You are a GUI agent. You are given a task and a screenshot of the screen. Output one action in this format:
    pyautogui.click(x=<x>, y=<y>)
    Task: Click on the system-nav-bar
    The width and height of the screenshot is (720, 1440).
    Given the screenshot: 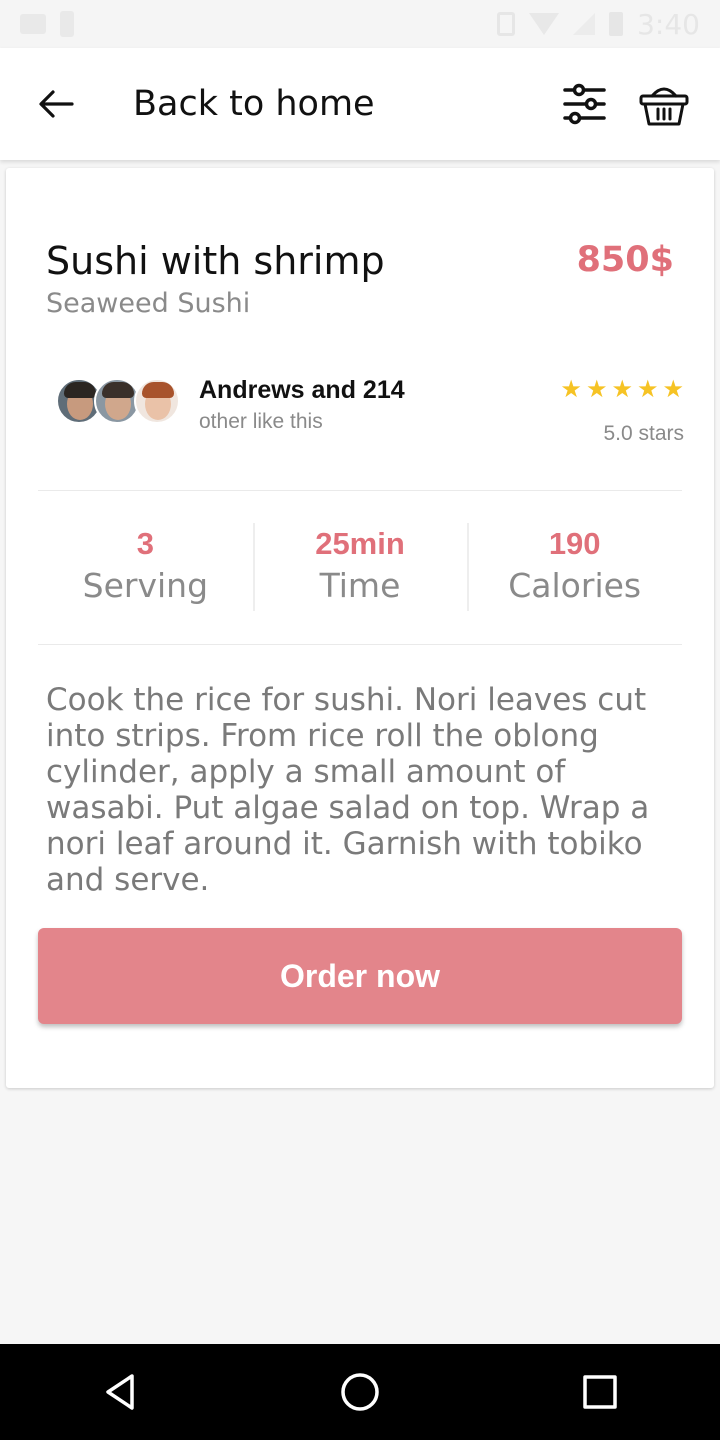 What is the action you would take?
    pyautogui.click(x=360, y=1392)
    